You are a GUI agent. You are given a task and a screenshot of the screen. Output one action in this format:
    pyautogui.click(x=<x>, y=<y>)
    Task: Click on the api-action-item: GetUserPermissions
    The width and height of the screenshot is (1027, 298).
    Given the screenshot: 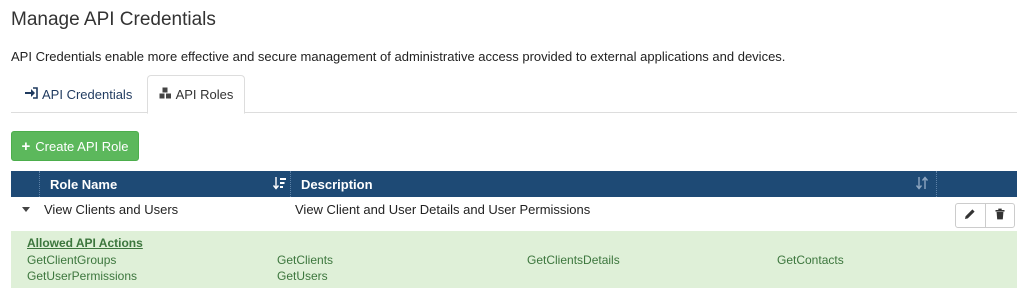 What is the action you would take?
    pyautogui.click(x=82, y=276)
    